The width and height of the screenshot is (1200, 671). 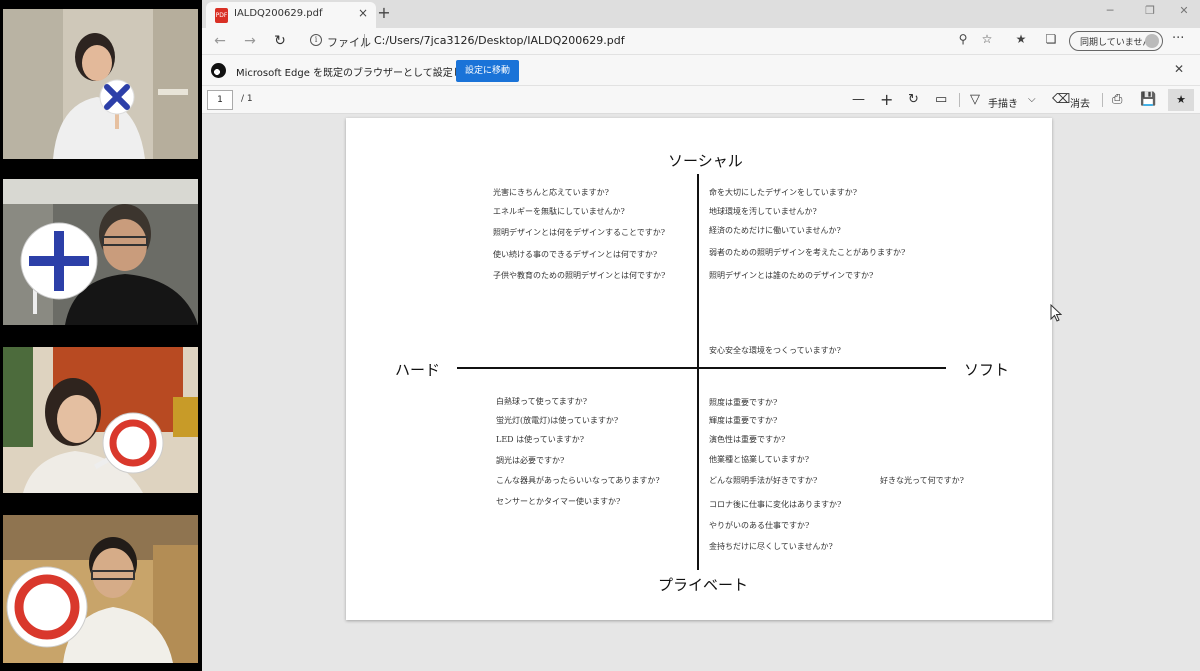 I want to click on pdf-file-icon: PDF, so click(x=221, y=15).